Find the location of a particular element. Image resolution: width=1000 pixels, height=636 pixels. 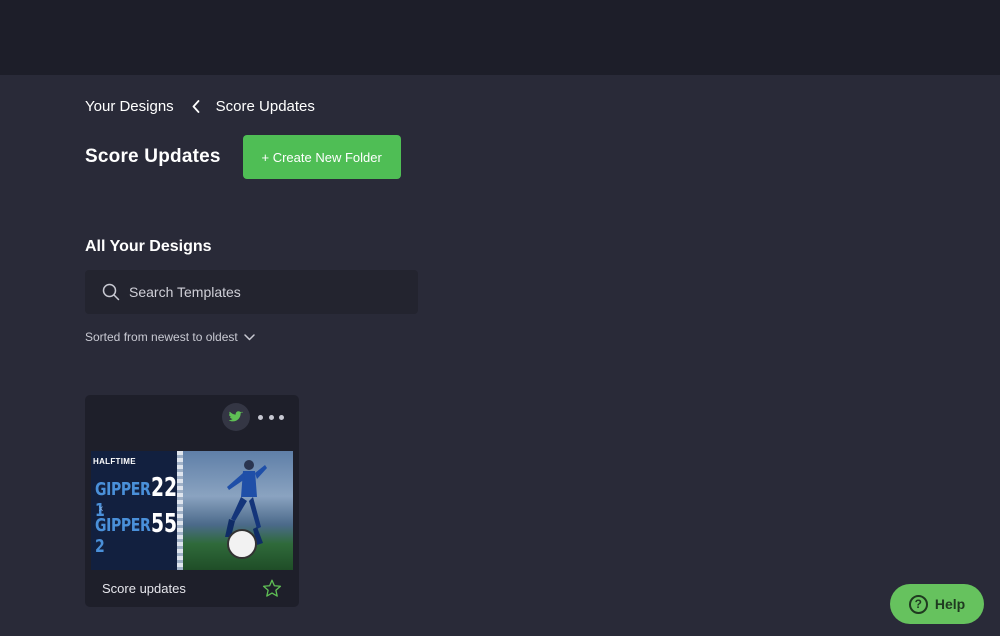

soccer-ball-icon is located at coordinates (242, 544).